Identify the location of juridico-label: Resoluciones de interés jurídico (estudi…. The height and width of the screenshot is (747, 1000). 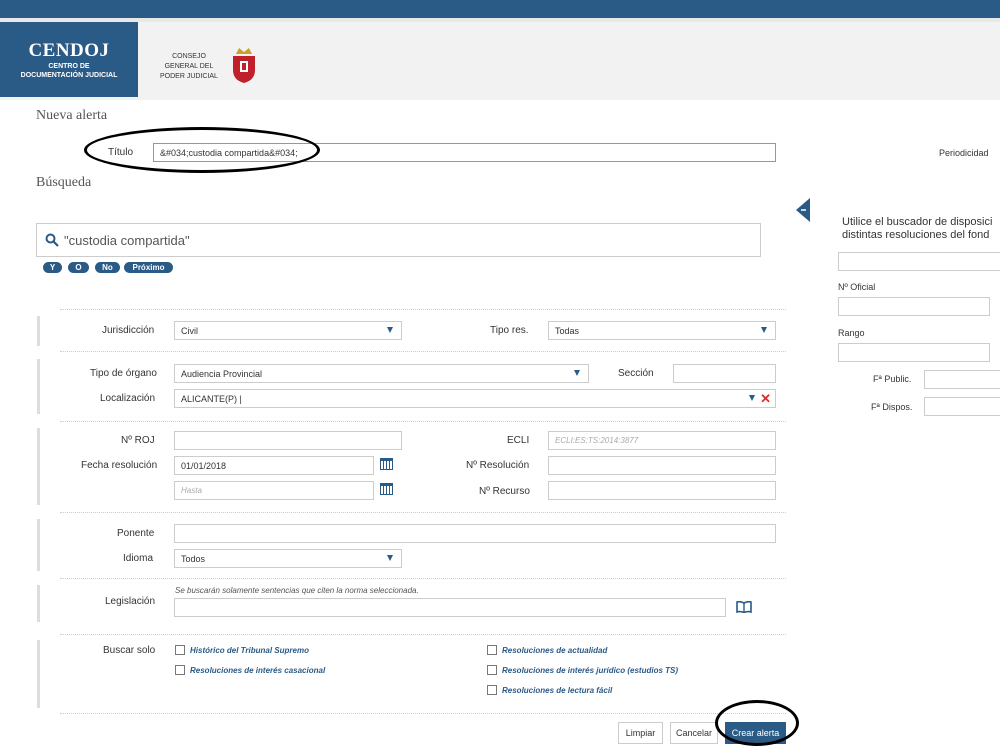
(590, 670).